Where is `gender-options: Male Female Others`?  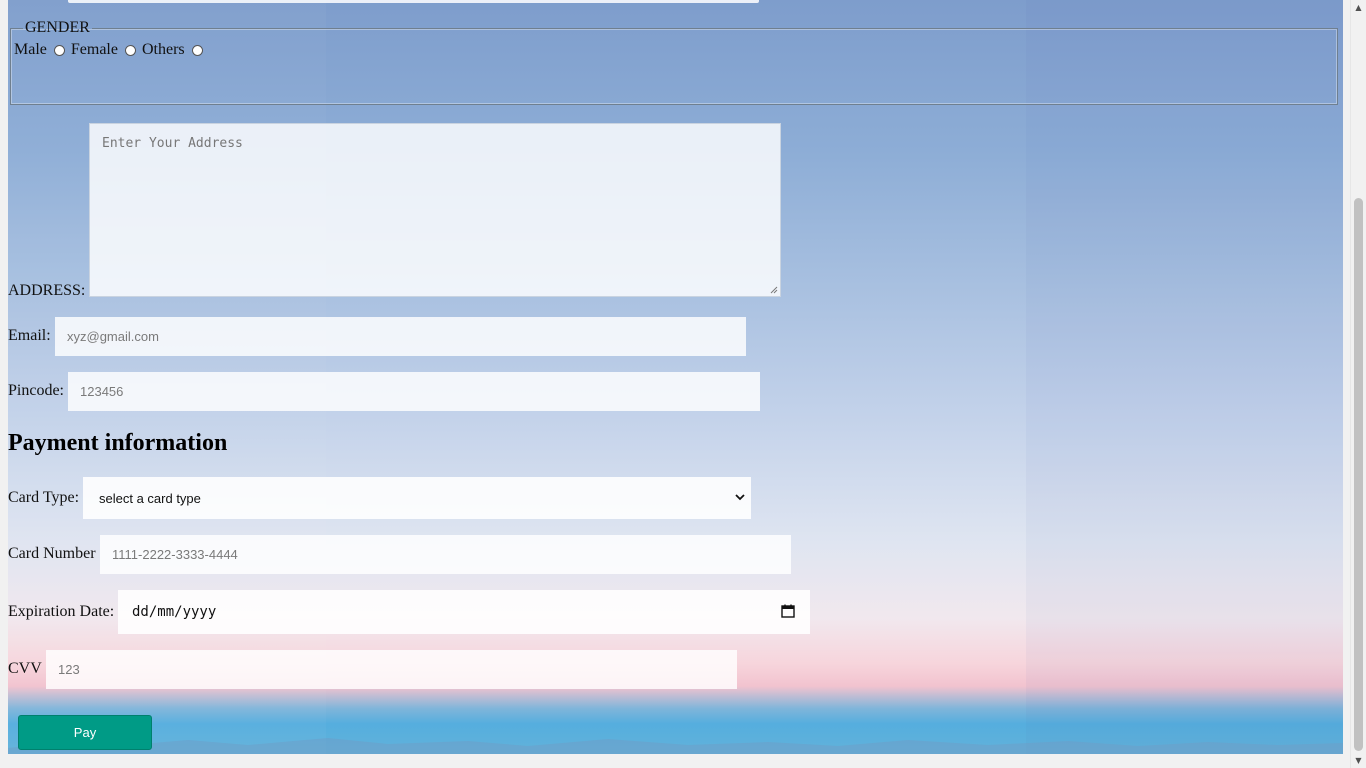
gender-options: Male Female Others is located at coordinates (111, 50).